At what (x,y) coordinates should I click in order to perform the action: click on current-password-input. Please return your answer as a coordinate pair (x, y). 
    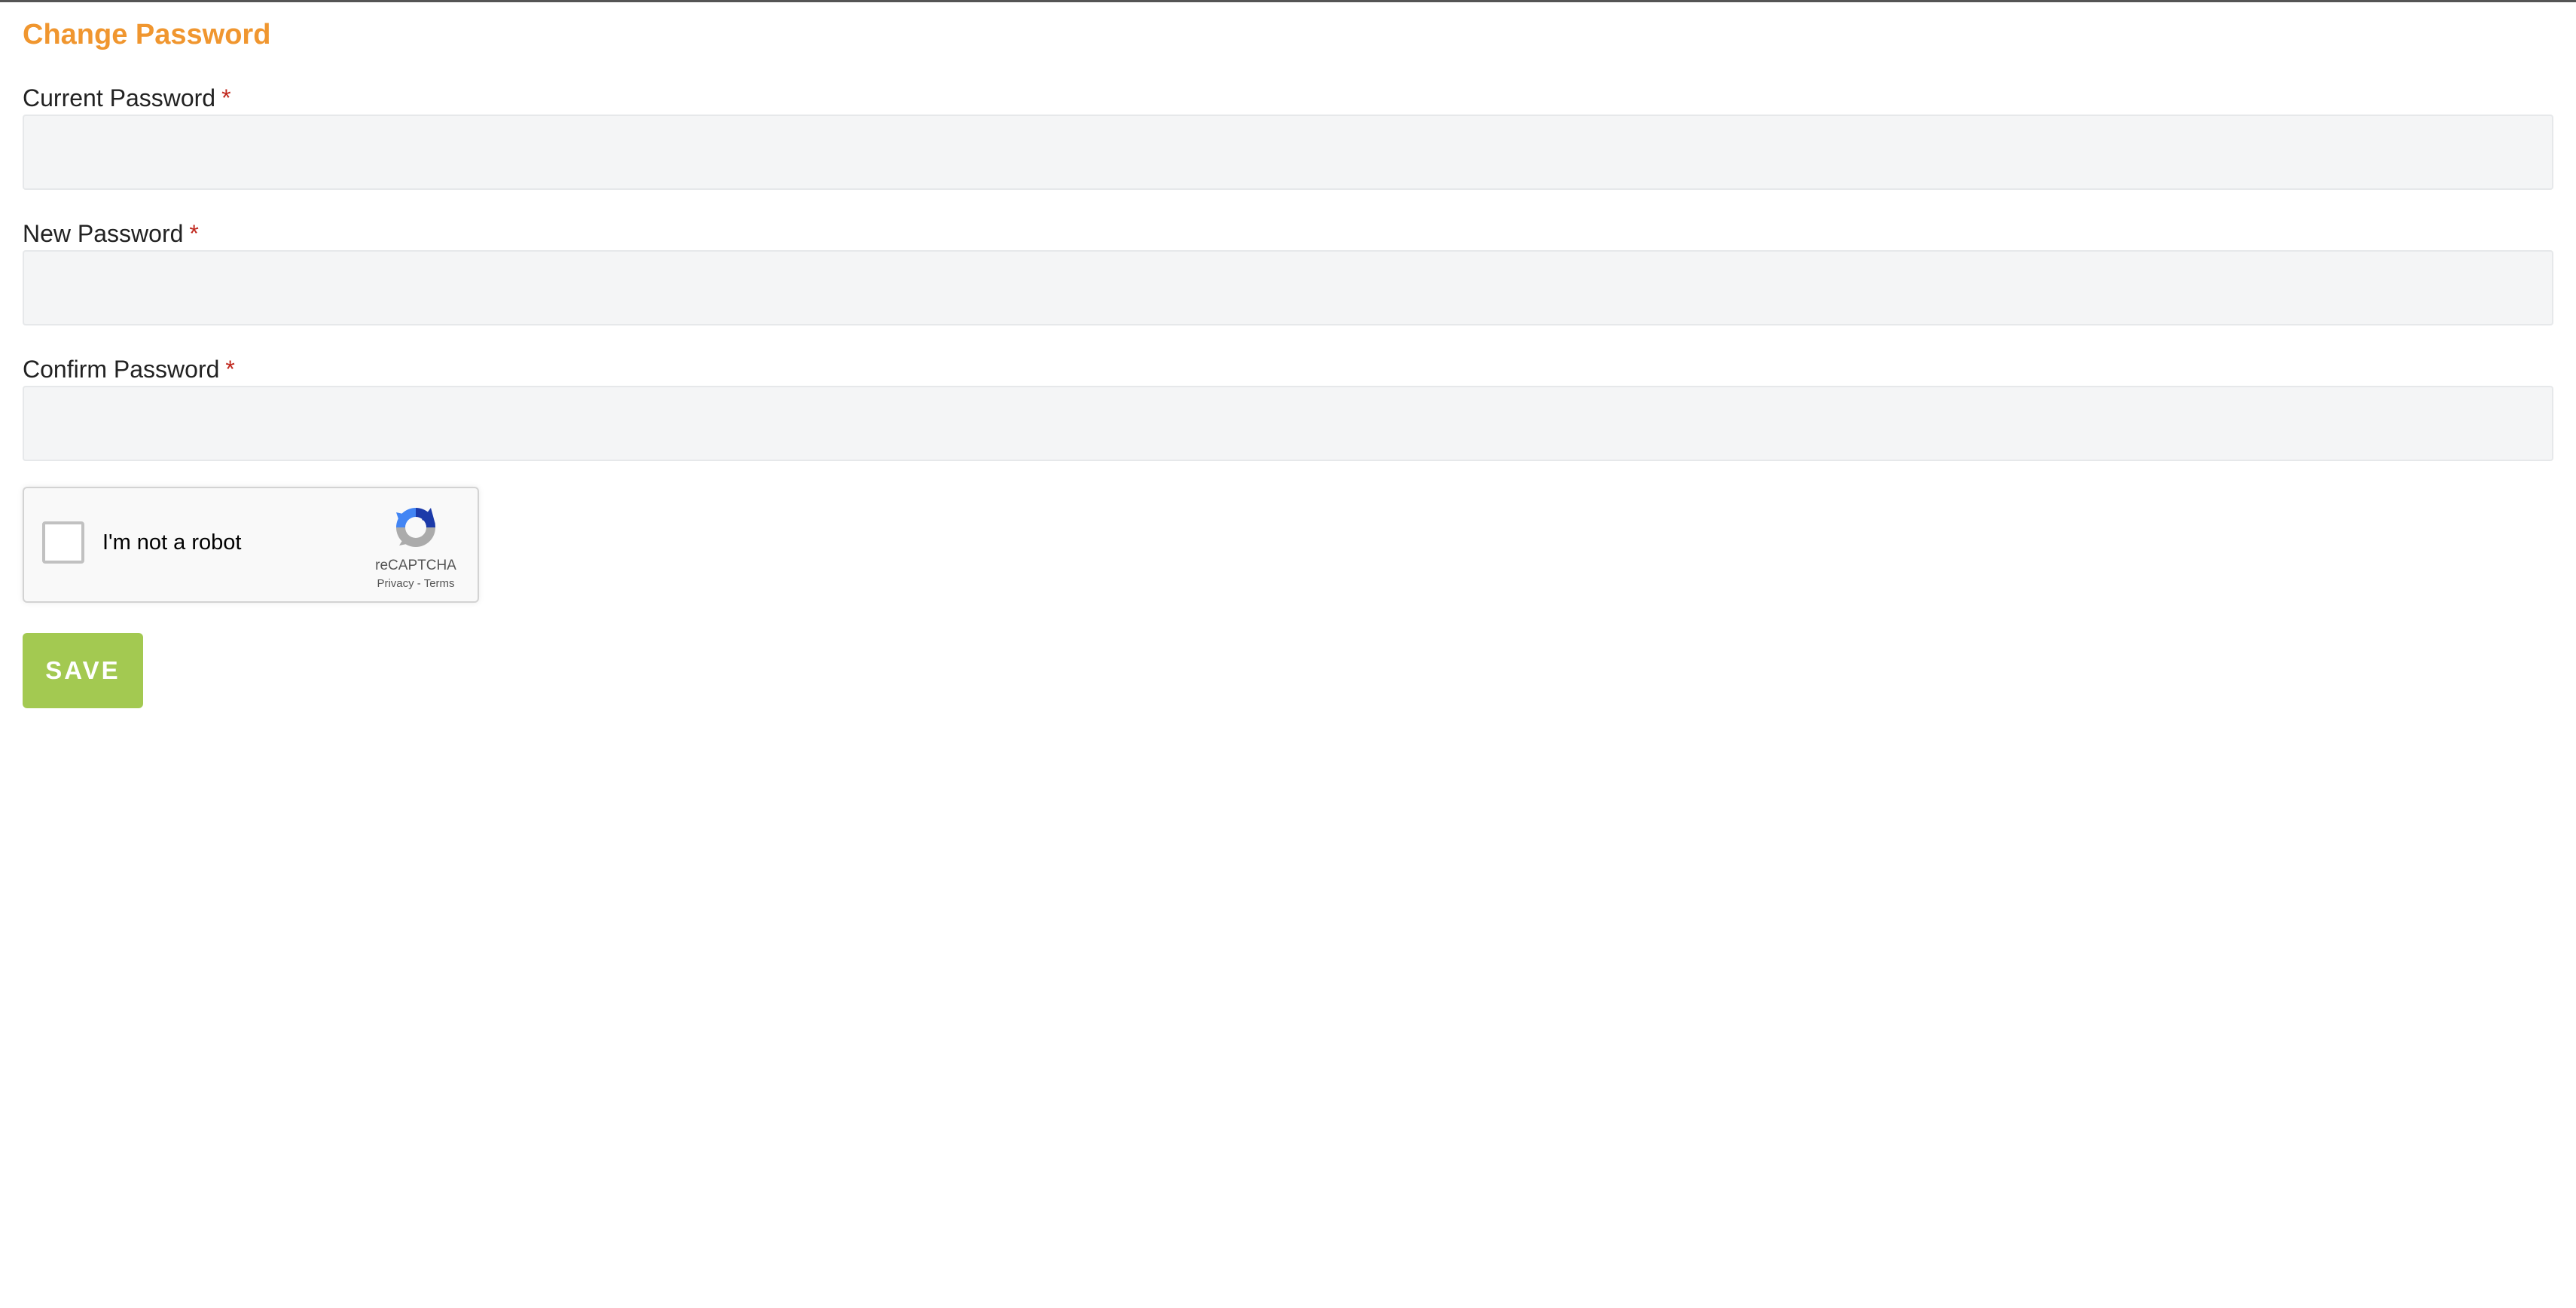
    Looking at the image, I should click on (1288, 153).